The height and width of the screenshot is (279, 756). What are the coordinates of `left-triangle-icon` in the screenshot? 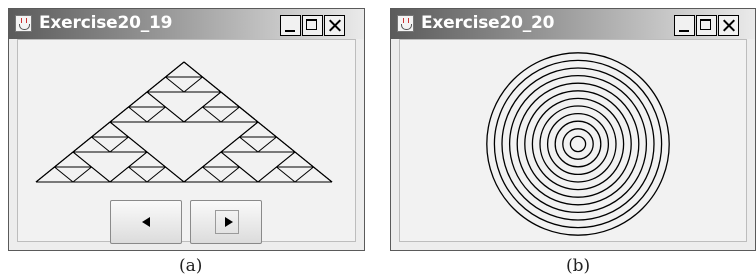 It's located at (146, 222).